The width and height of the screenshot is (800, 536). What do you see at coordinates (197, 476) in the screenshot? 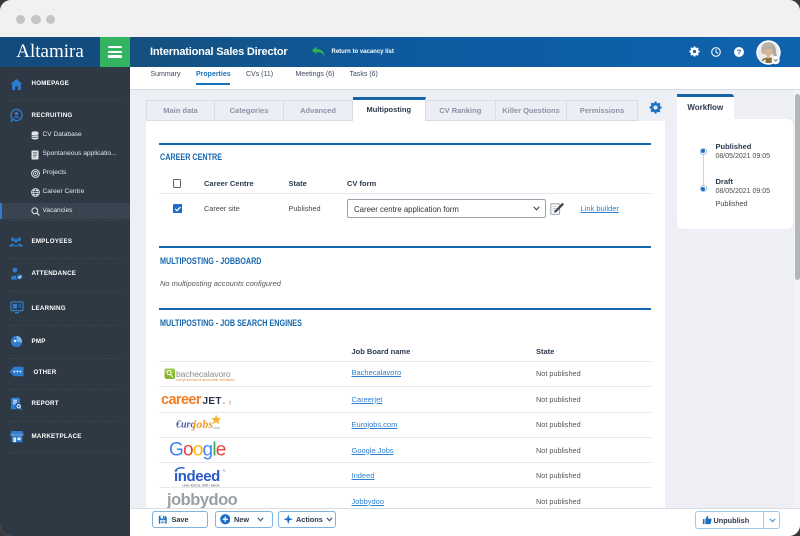
I see `svg-text: indeed` at bounding box center [197, 476].